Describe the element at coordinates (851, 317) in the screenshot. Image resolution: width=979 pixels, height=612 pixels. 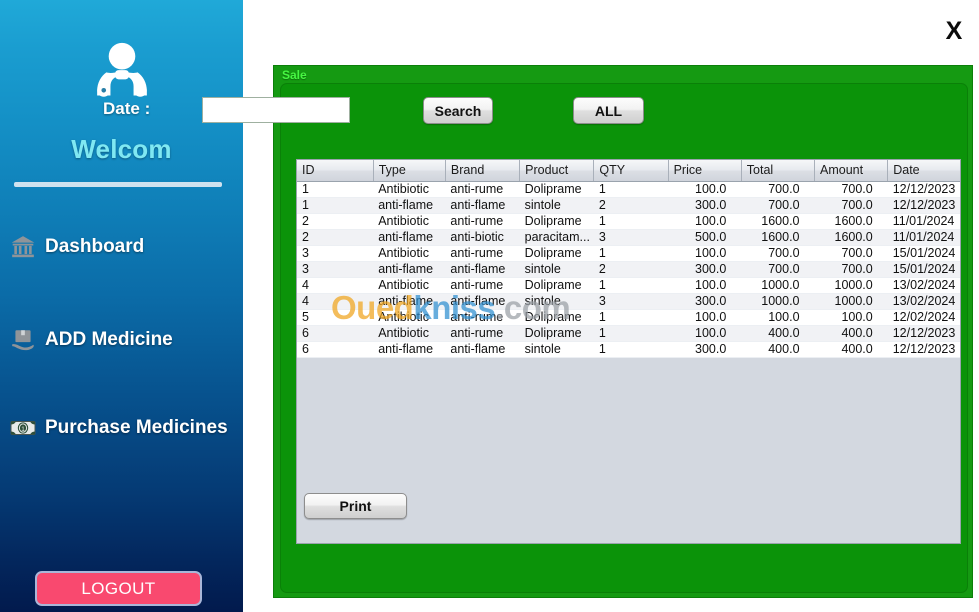
I see `cell-amount: 100.0` at that location.